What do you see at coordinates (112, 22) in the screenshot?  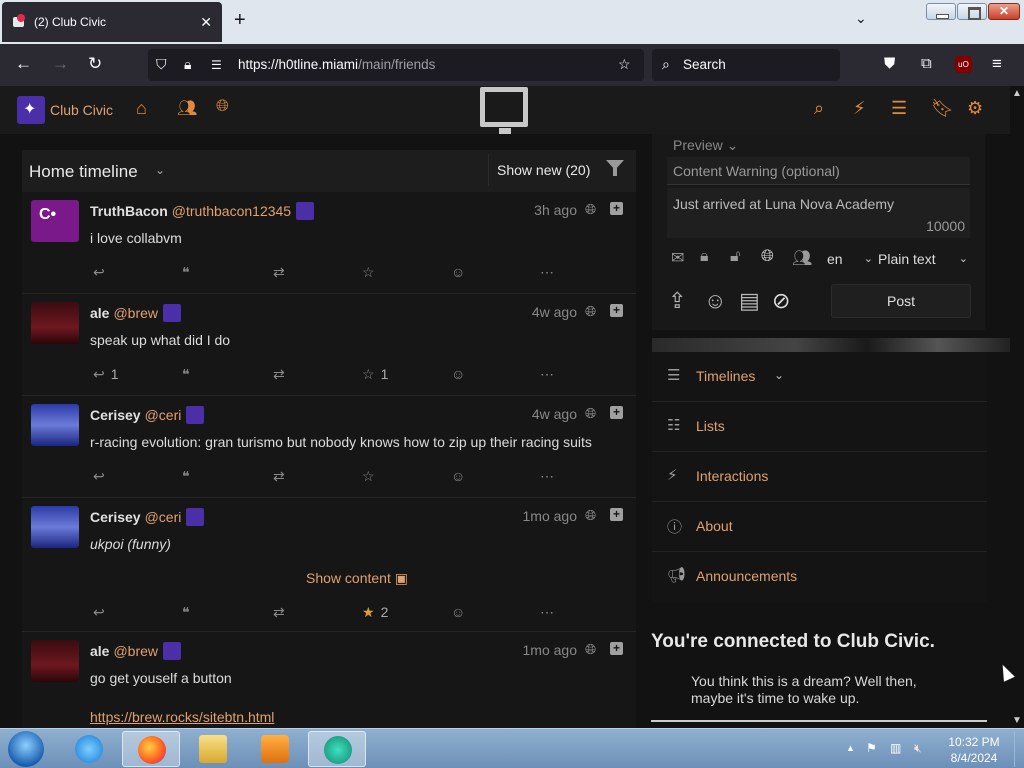 I see `browser-tab: (2) Club Civic ✕` at bounding box center [112, 22].